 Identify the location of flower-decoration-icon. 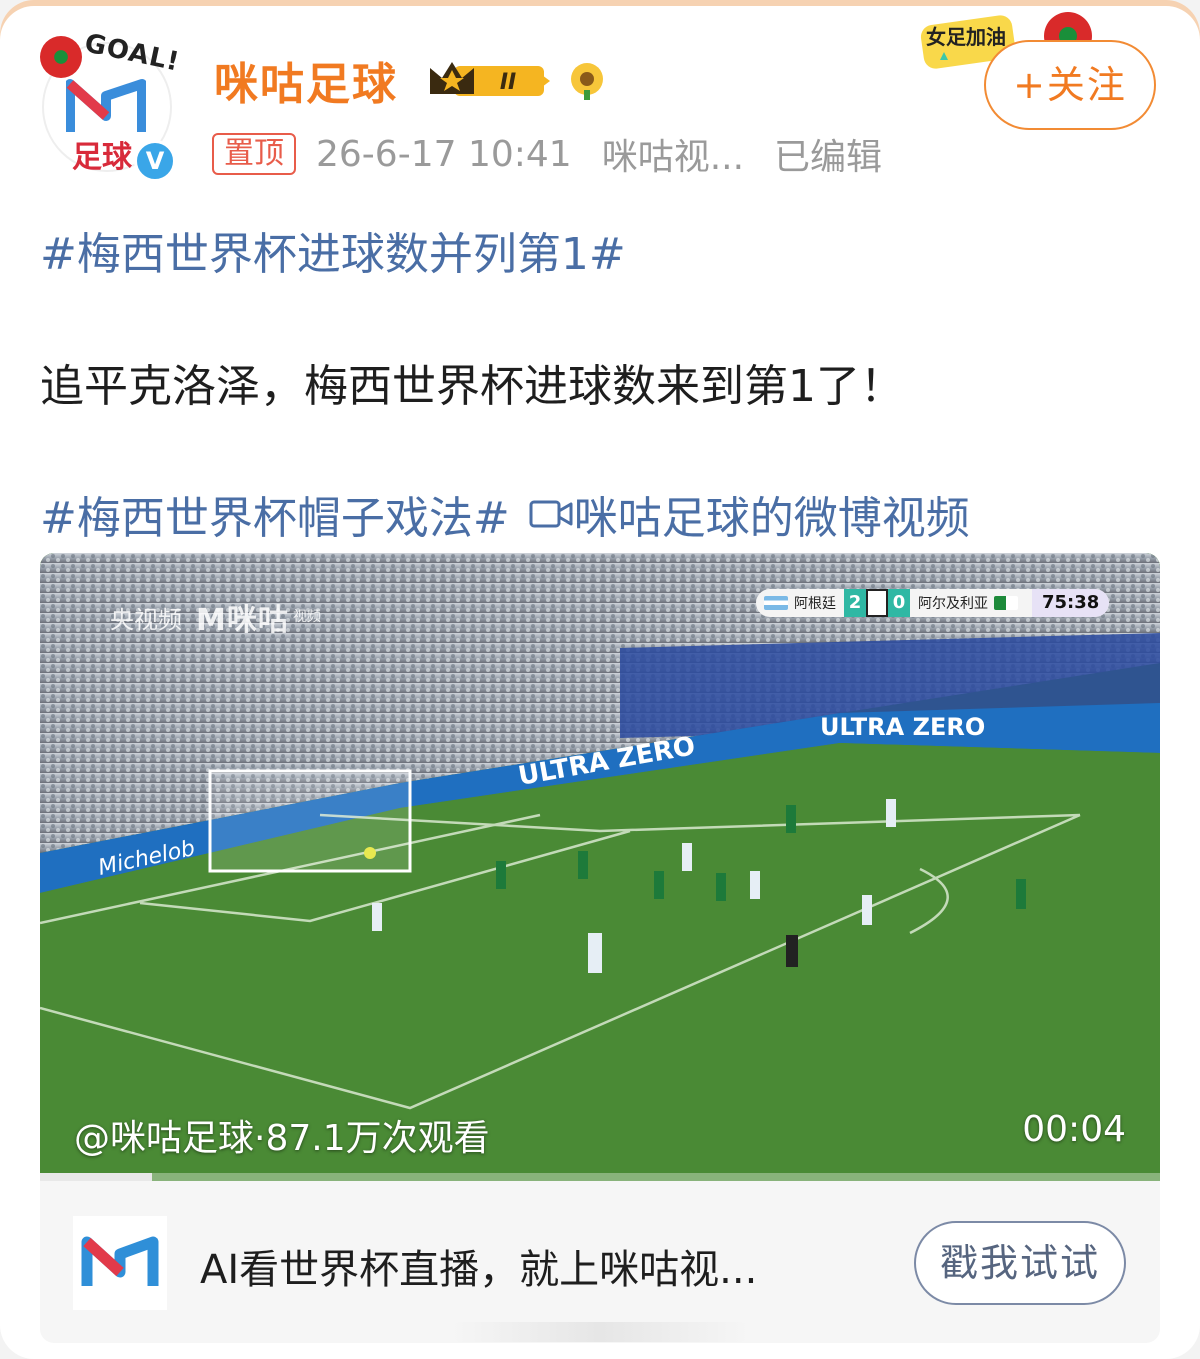
(61, 57).